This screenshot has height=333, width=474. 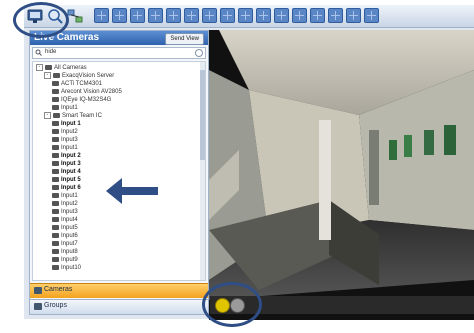 I want to click on tree-item-label: IQEye IQ-M32S4G, so click(x=86, y=100).